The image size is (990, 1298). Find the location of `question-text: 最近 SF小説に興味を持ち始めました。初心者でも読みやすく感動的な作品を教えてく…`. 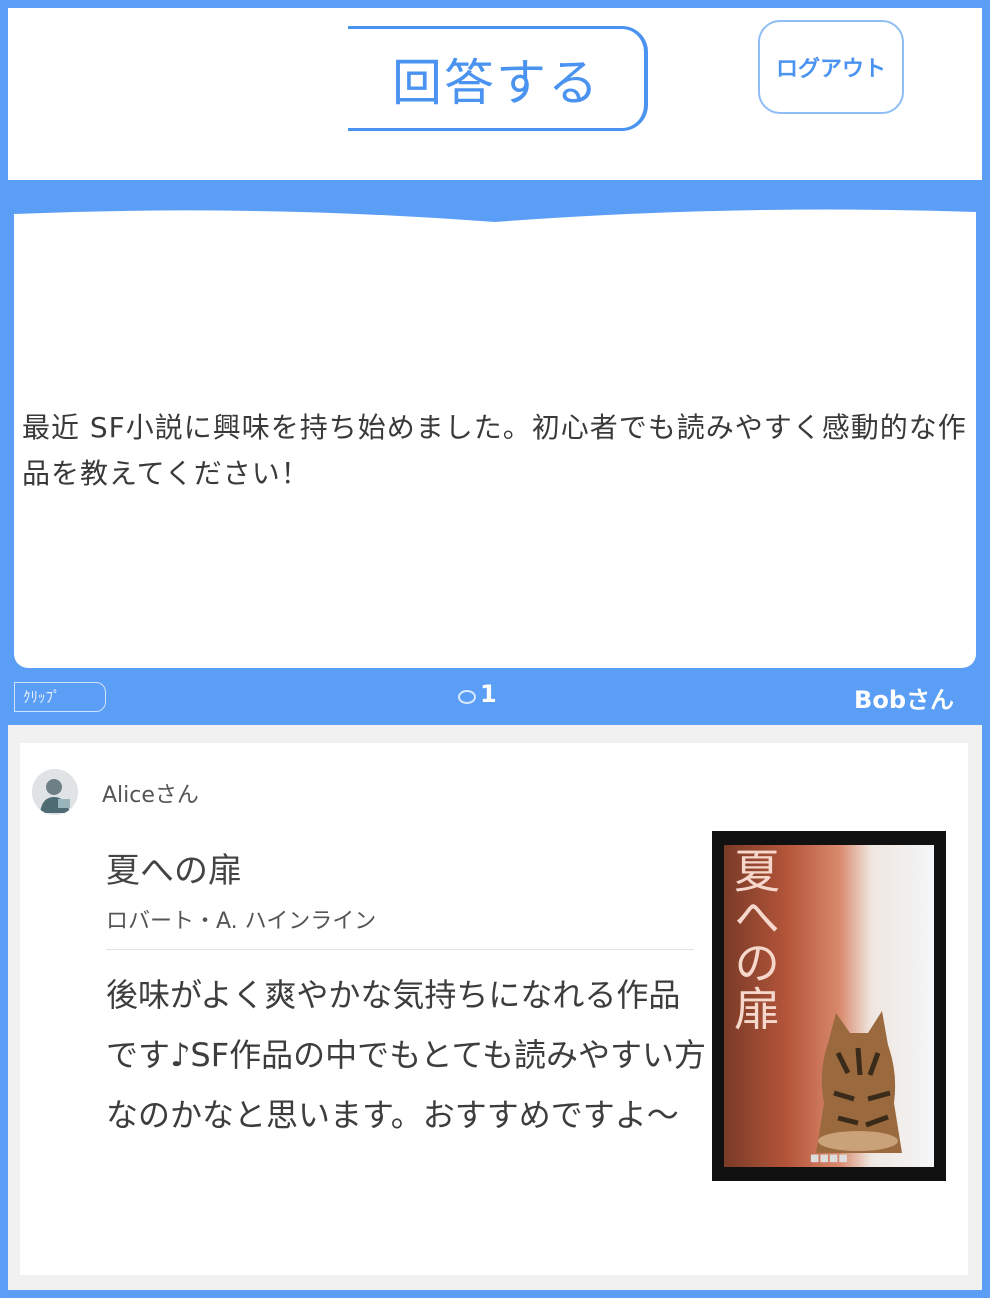

question-text: 最近 SF小説に興味を持ち始めました。初心者でも読みやすく感動的な作品を教えてく… is located at coordinates (494, 450).